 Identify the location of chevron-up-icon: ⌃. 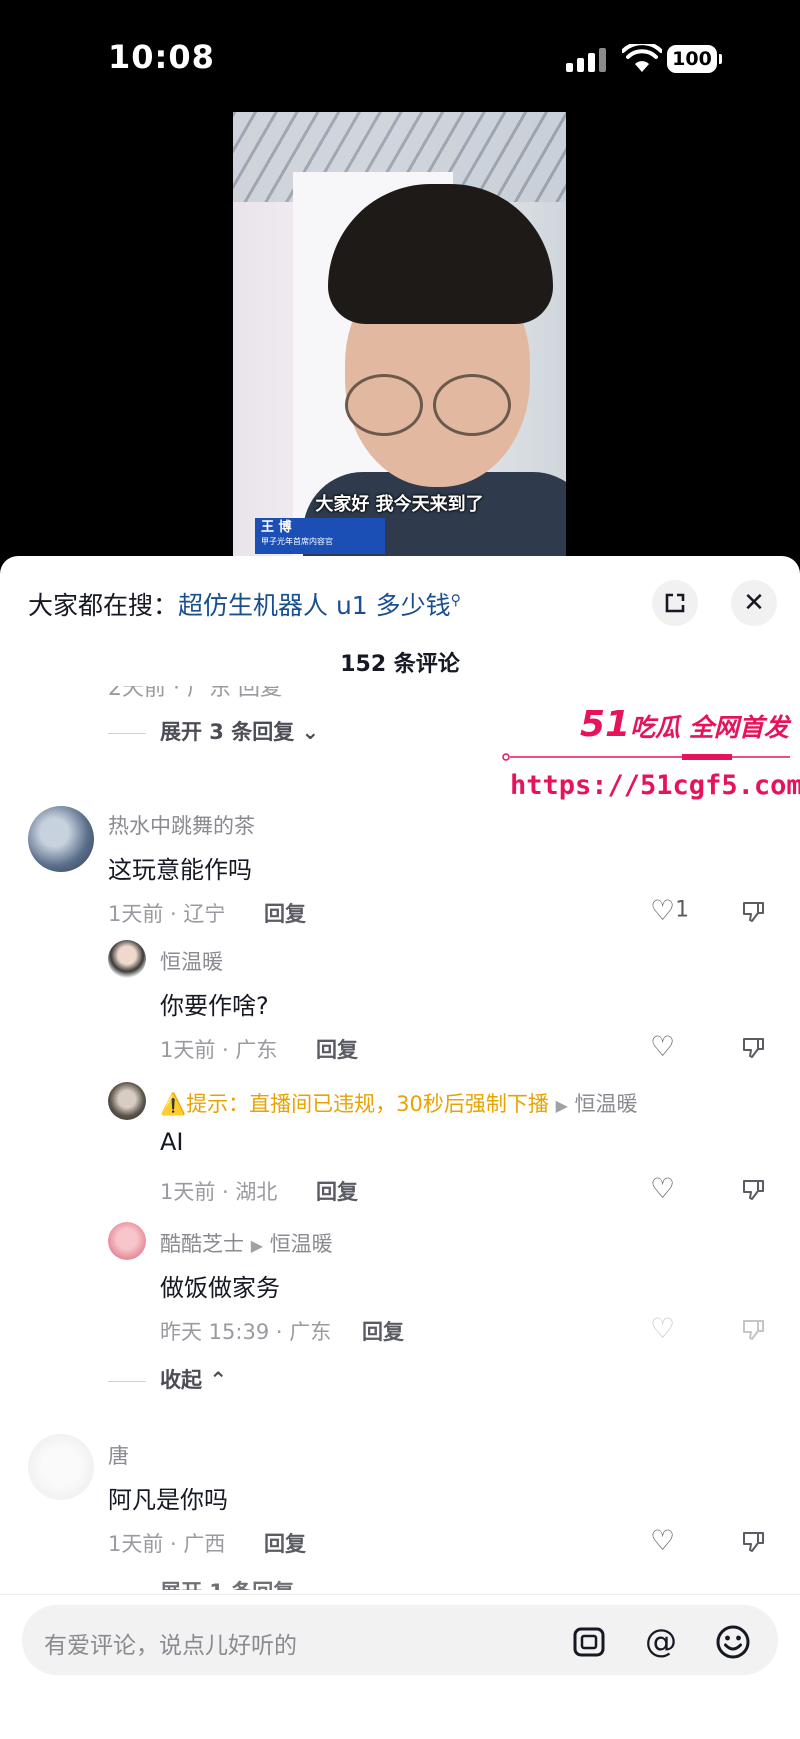
(218, 1380).